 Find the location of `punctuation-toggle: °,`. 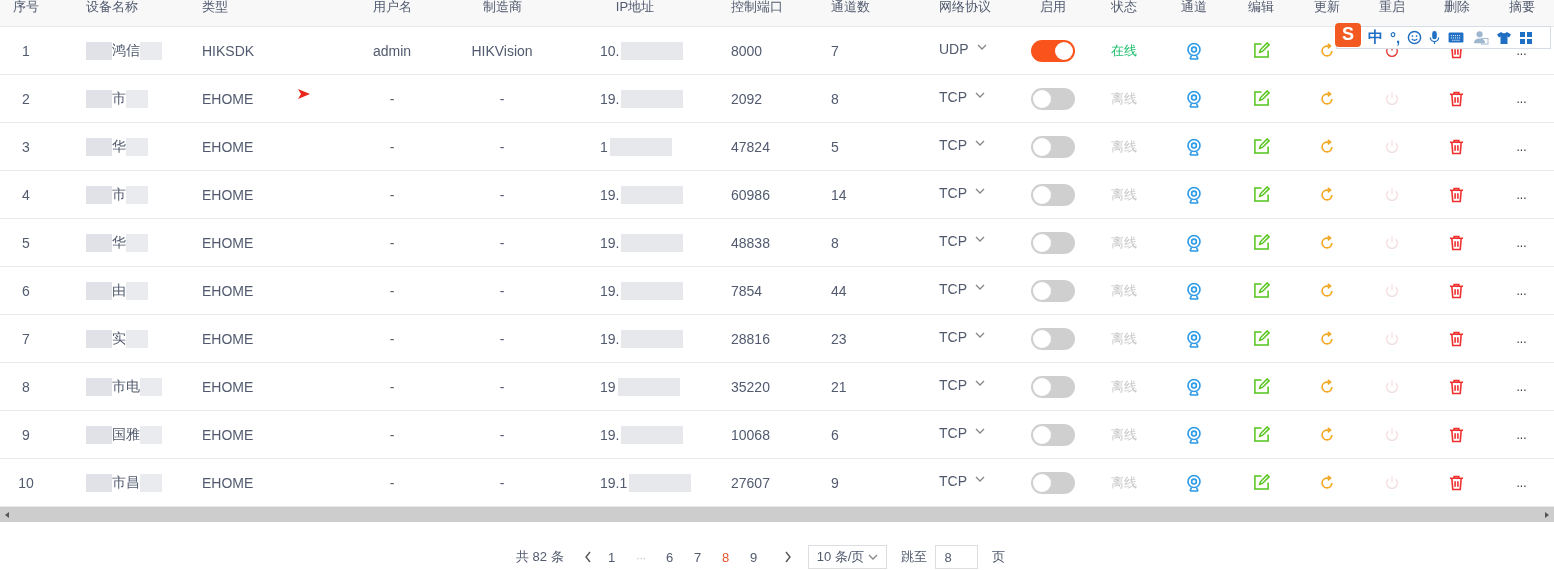

punctuation-toggle: °, is located at coordinates (1395, 37).